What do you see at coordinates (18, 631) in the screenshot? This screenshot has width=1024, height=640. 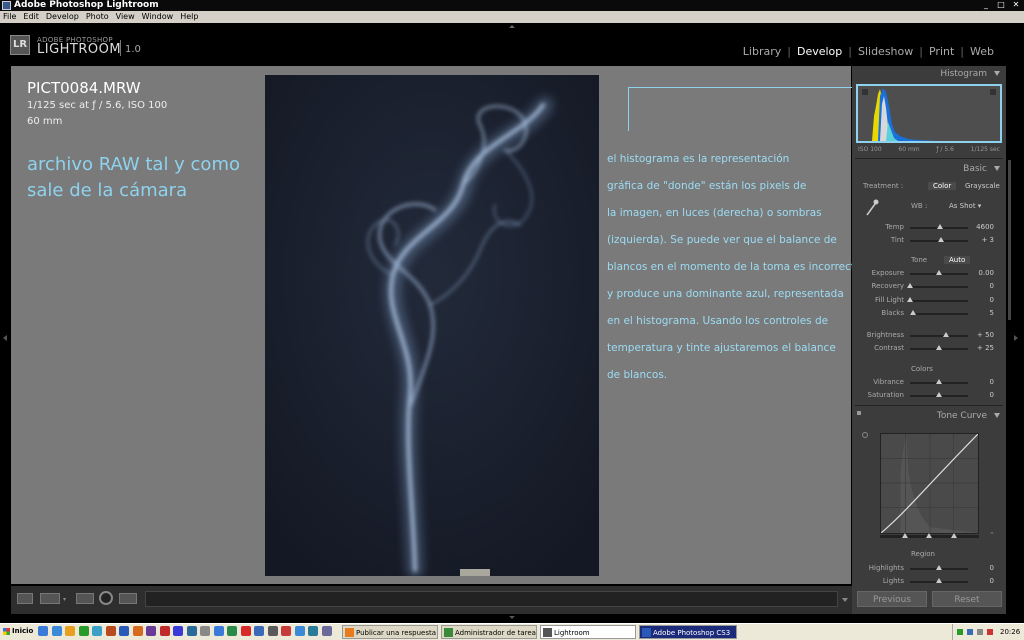 I see `start-button: Inicio` at bounding box center [18, 631].